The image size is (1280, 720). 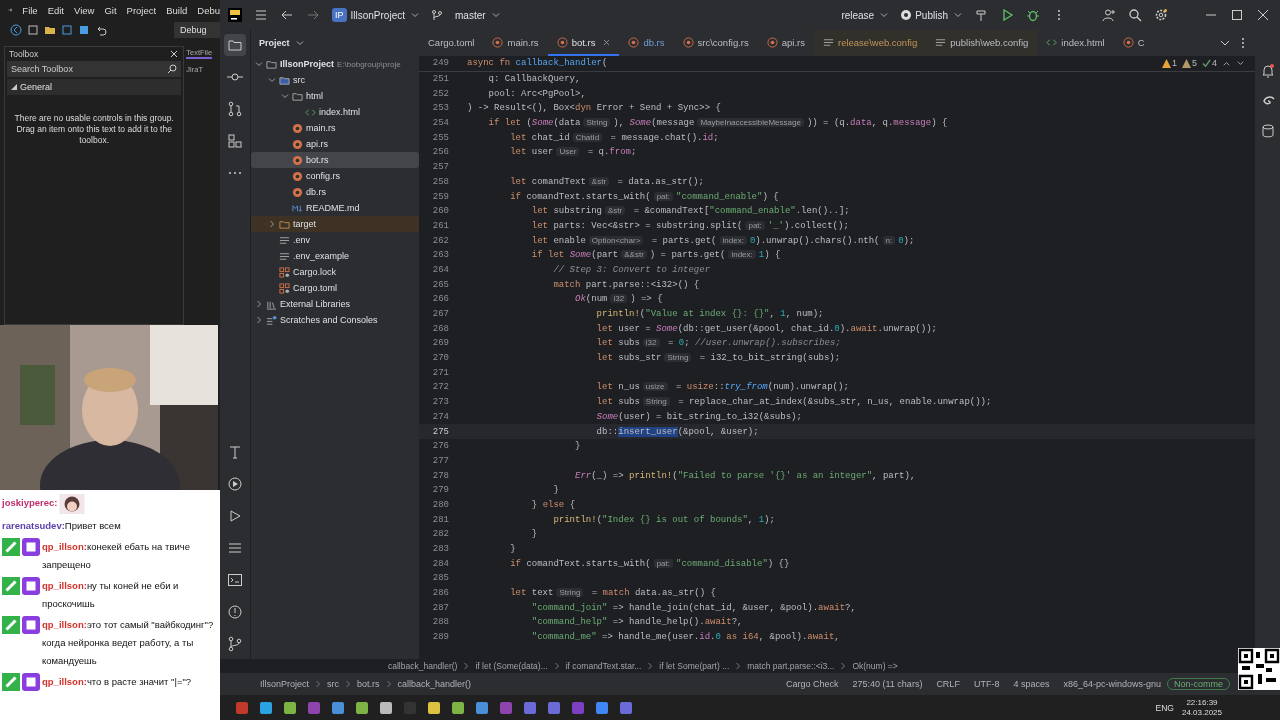 I want to click on tree-item: db.rs, so click(x=309, y=192).